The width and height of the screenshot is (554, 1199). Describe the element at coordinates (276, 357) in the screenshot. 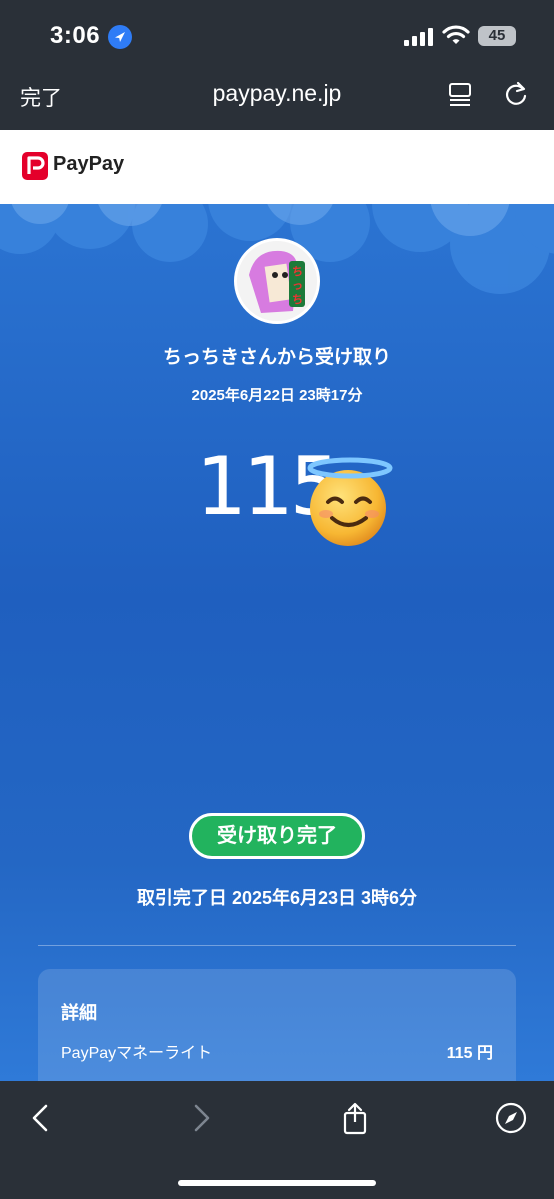

I see `sender-title: ちっちきさんから受け取り` at that location.